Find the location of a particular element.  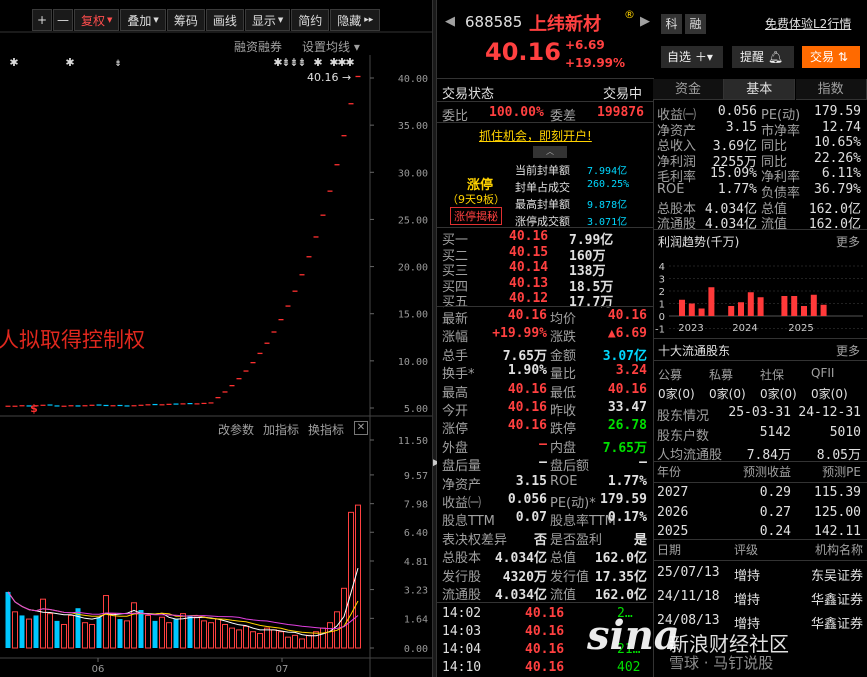

forecast-cell: 142.11 is located at coordinates (837, 531).